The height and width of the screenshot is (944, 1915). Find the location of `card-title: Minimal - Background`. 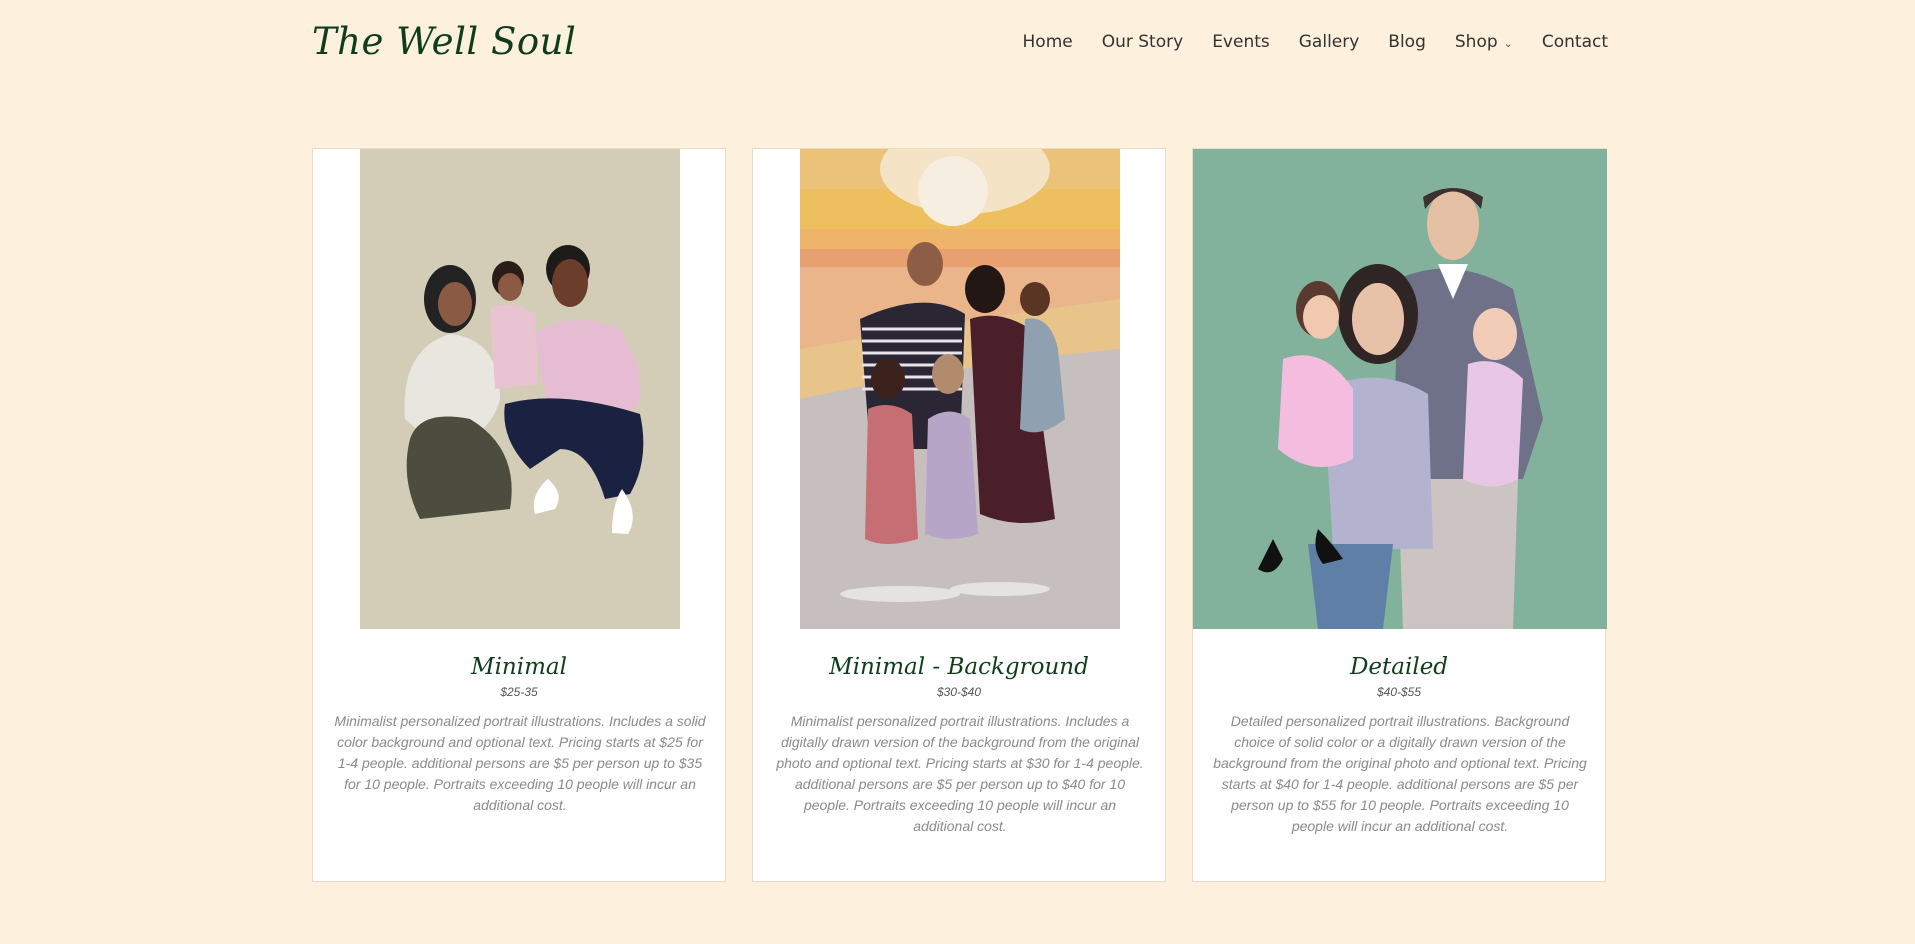

card-title: Minimal - Background is located at coordinates (959, 667).